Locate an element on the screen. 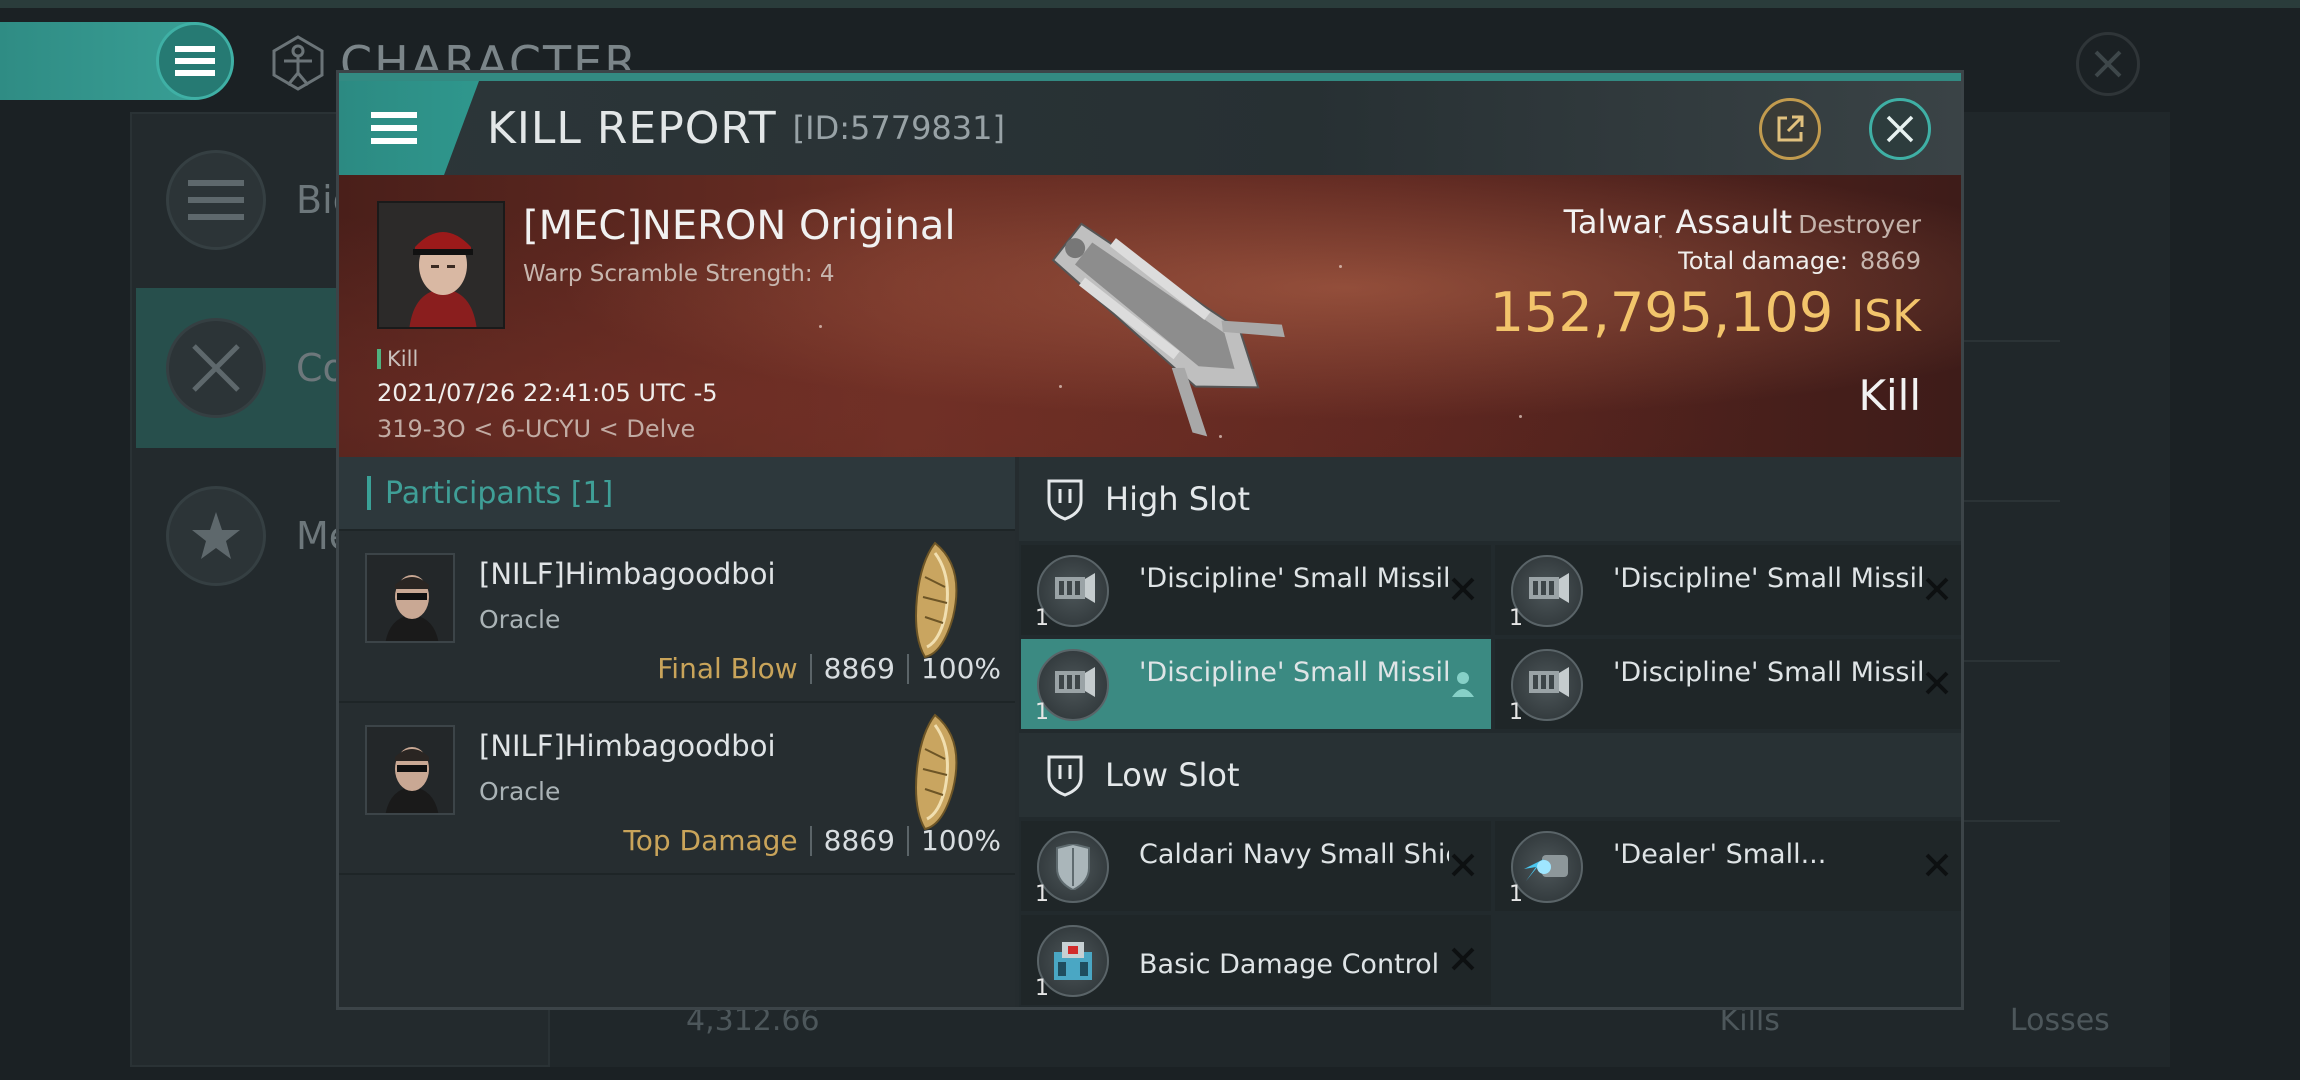 This screenshot has height=1080, width=2300. participants-header-bar is located at coordinates (369, 493).